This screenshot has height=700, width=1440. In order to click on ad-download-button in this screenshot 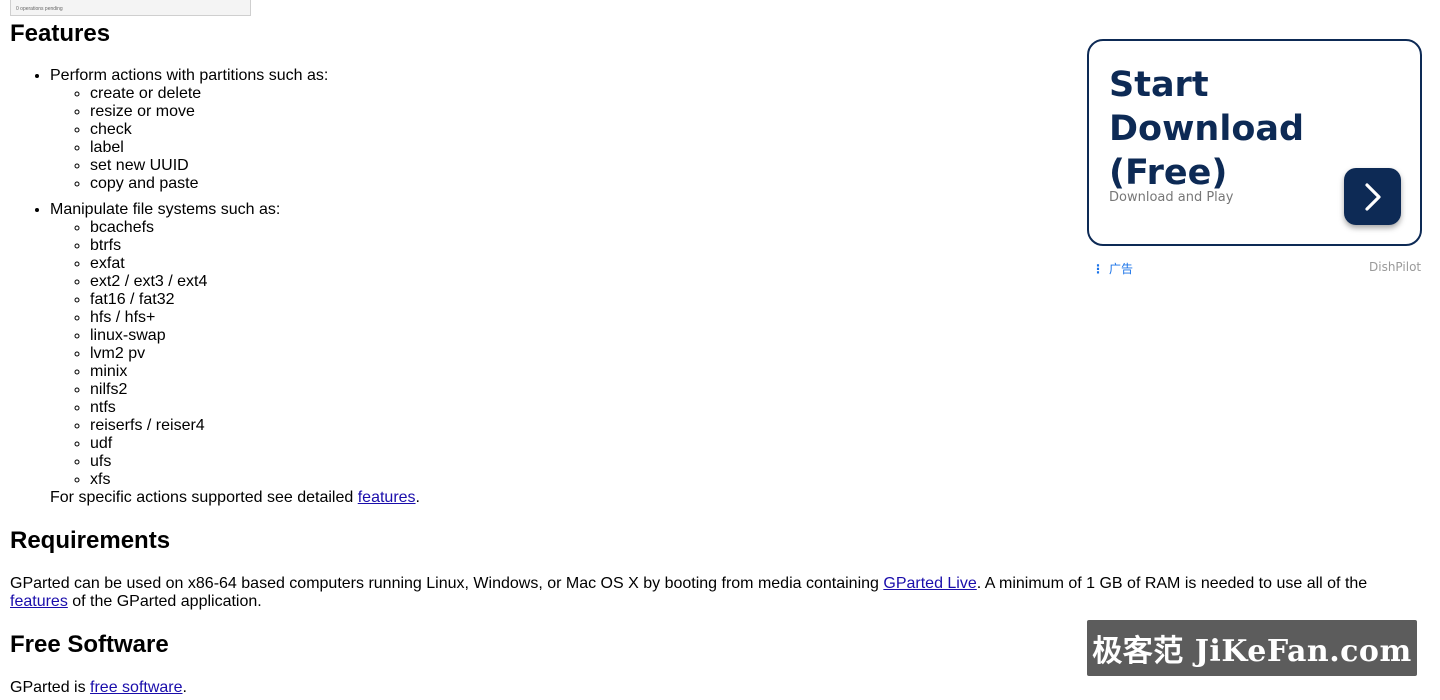, I will do `click(1372, 196)`.